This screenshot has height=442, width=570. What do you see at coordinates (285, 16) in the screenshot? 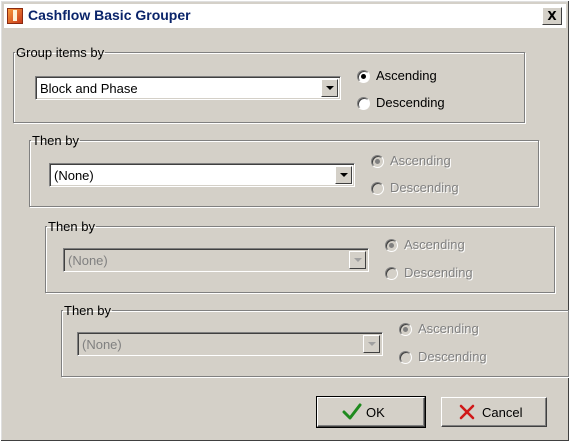
I see `title-bar: Cashflow Basic Grouper X` at bounding box center [285, 16].